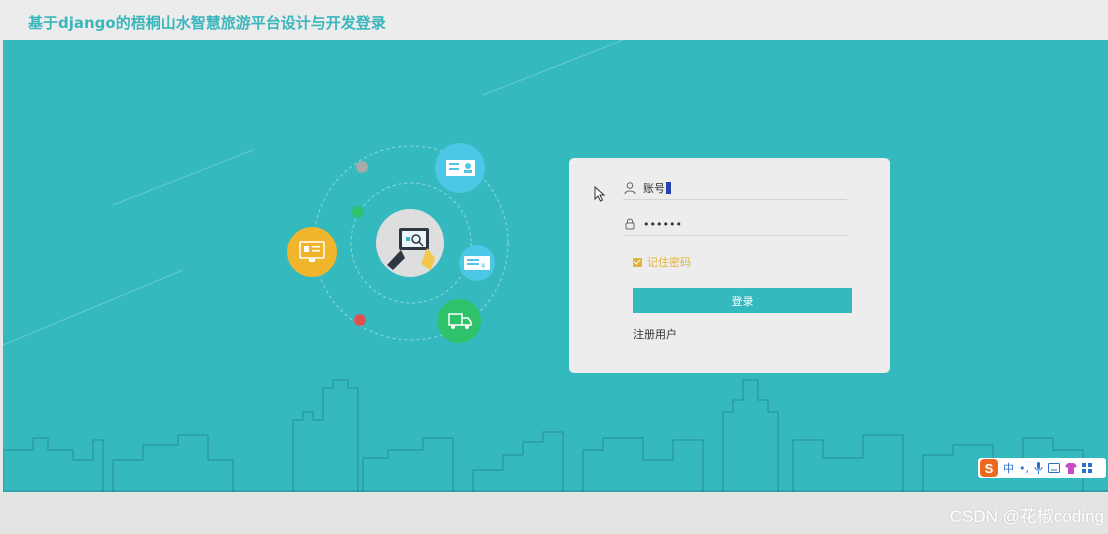 Image resolution: width=1108 pixels, height=534 pixels. What do you see at coordinates (662, 224) in the screenshot?
I see `password-input-value: ••••••` at bounding box center [662, 224].